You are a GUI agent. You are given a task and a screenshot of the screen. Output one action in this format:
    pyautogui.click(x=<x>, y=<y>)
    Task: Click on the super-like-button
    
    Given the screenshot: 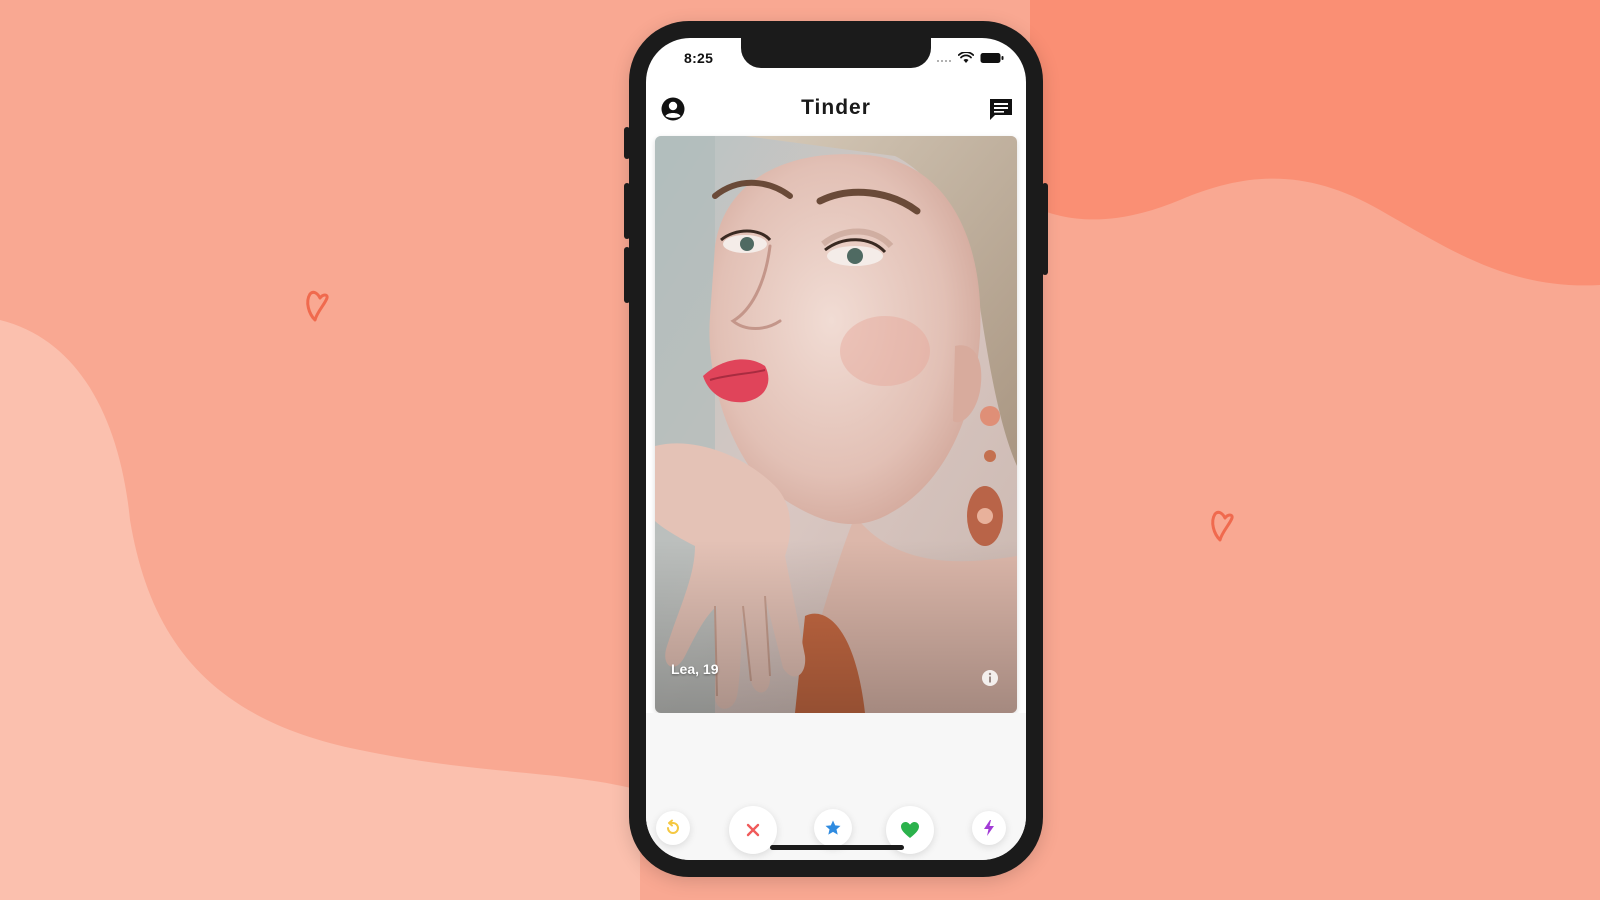 What is the action you would take?
    pyautogui.click(x=833, y=828)
    